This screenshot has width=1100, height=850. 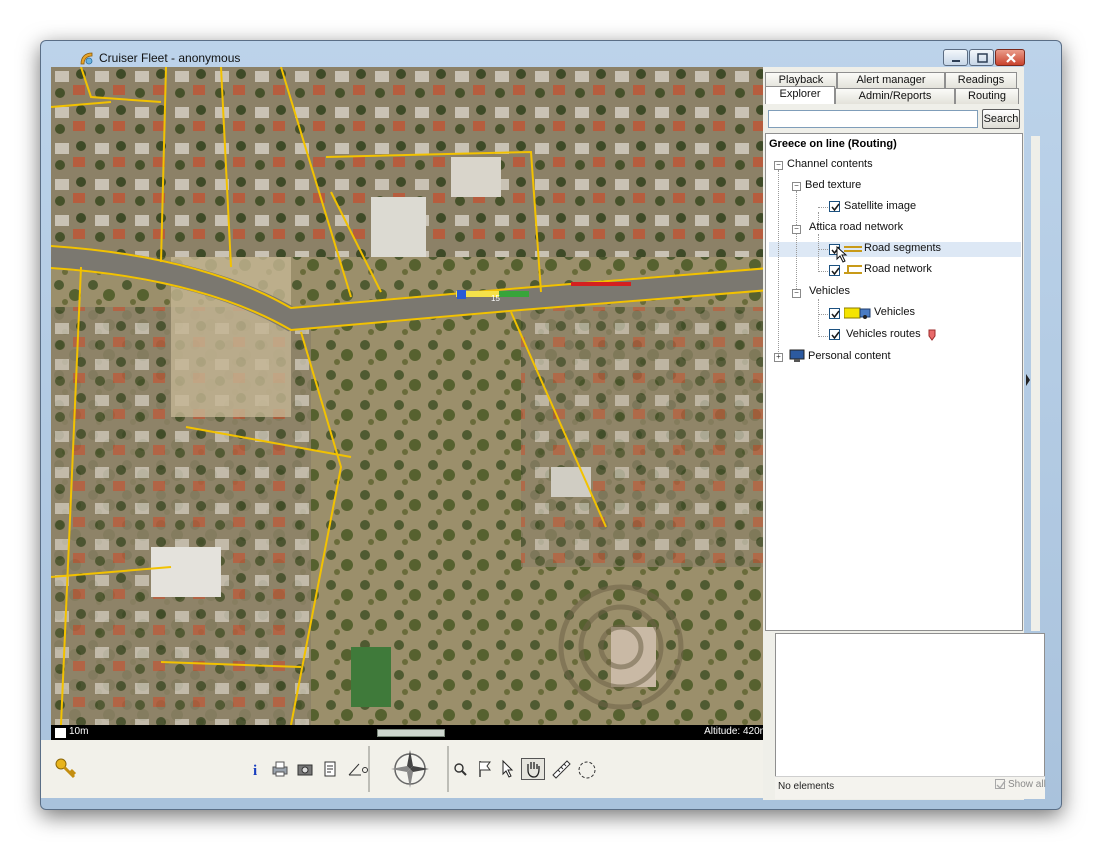 I want to click on close-icon, so click(x=1011, y=58).